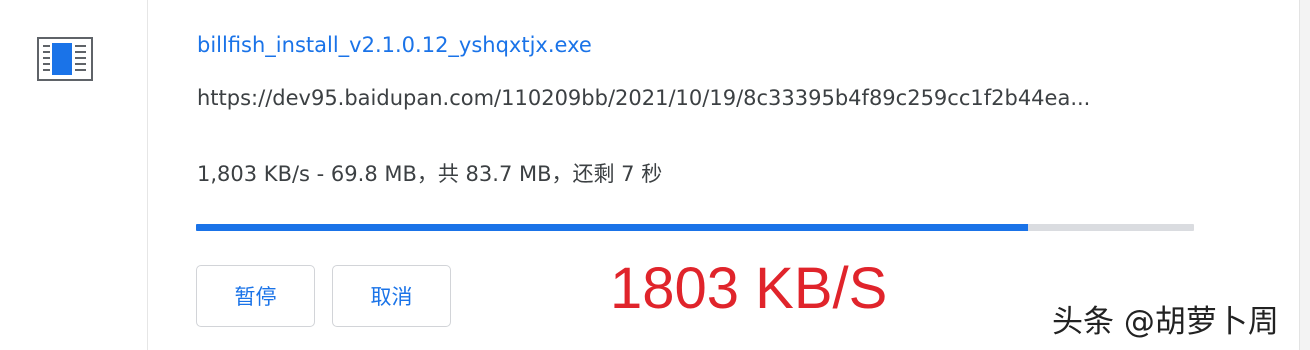 The height and width of the screenshot is (350, 1310). What do you see at coordinates (255, 296) in the screenshot?
I see `pause-button: 暂停` at bounding box center [255, 296].